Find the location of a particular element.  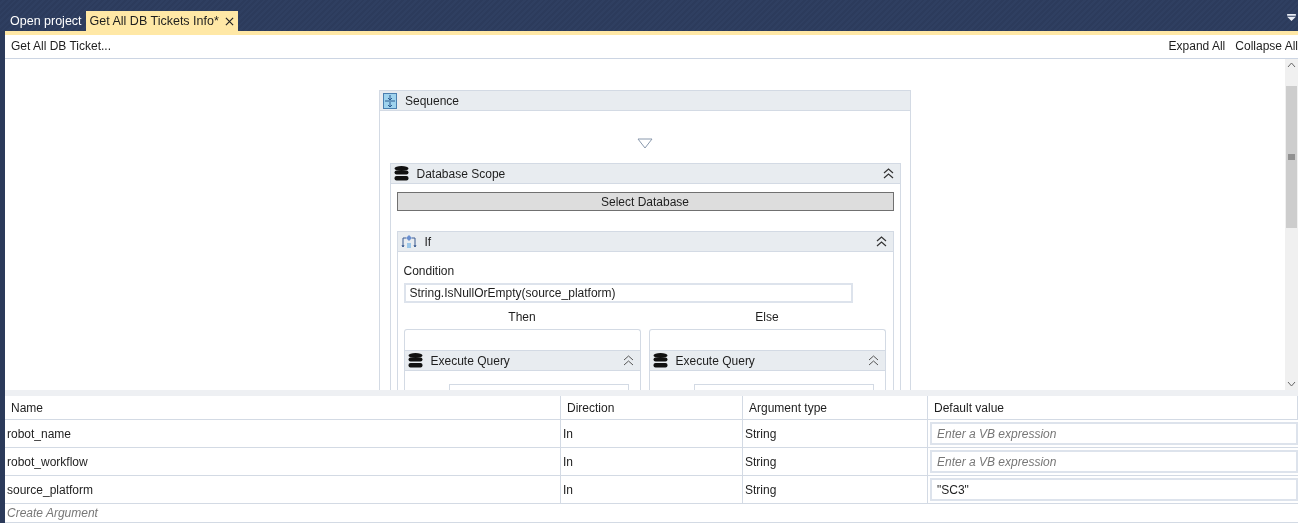

create-argument-link: Create Argument is located at coordinates (51, 513).